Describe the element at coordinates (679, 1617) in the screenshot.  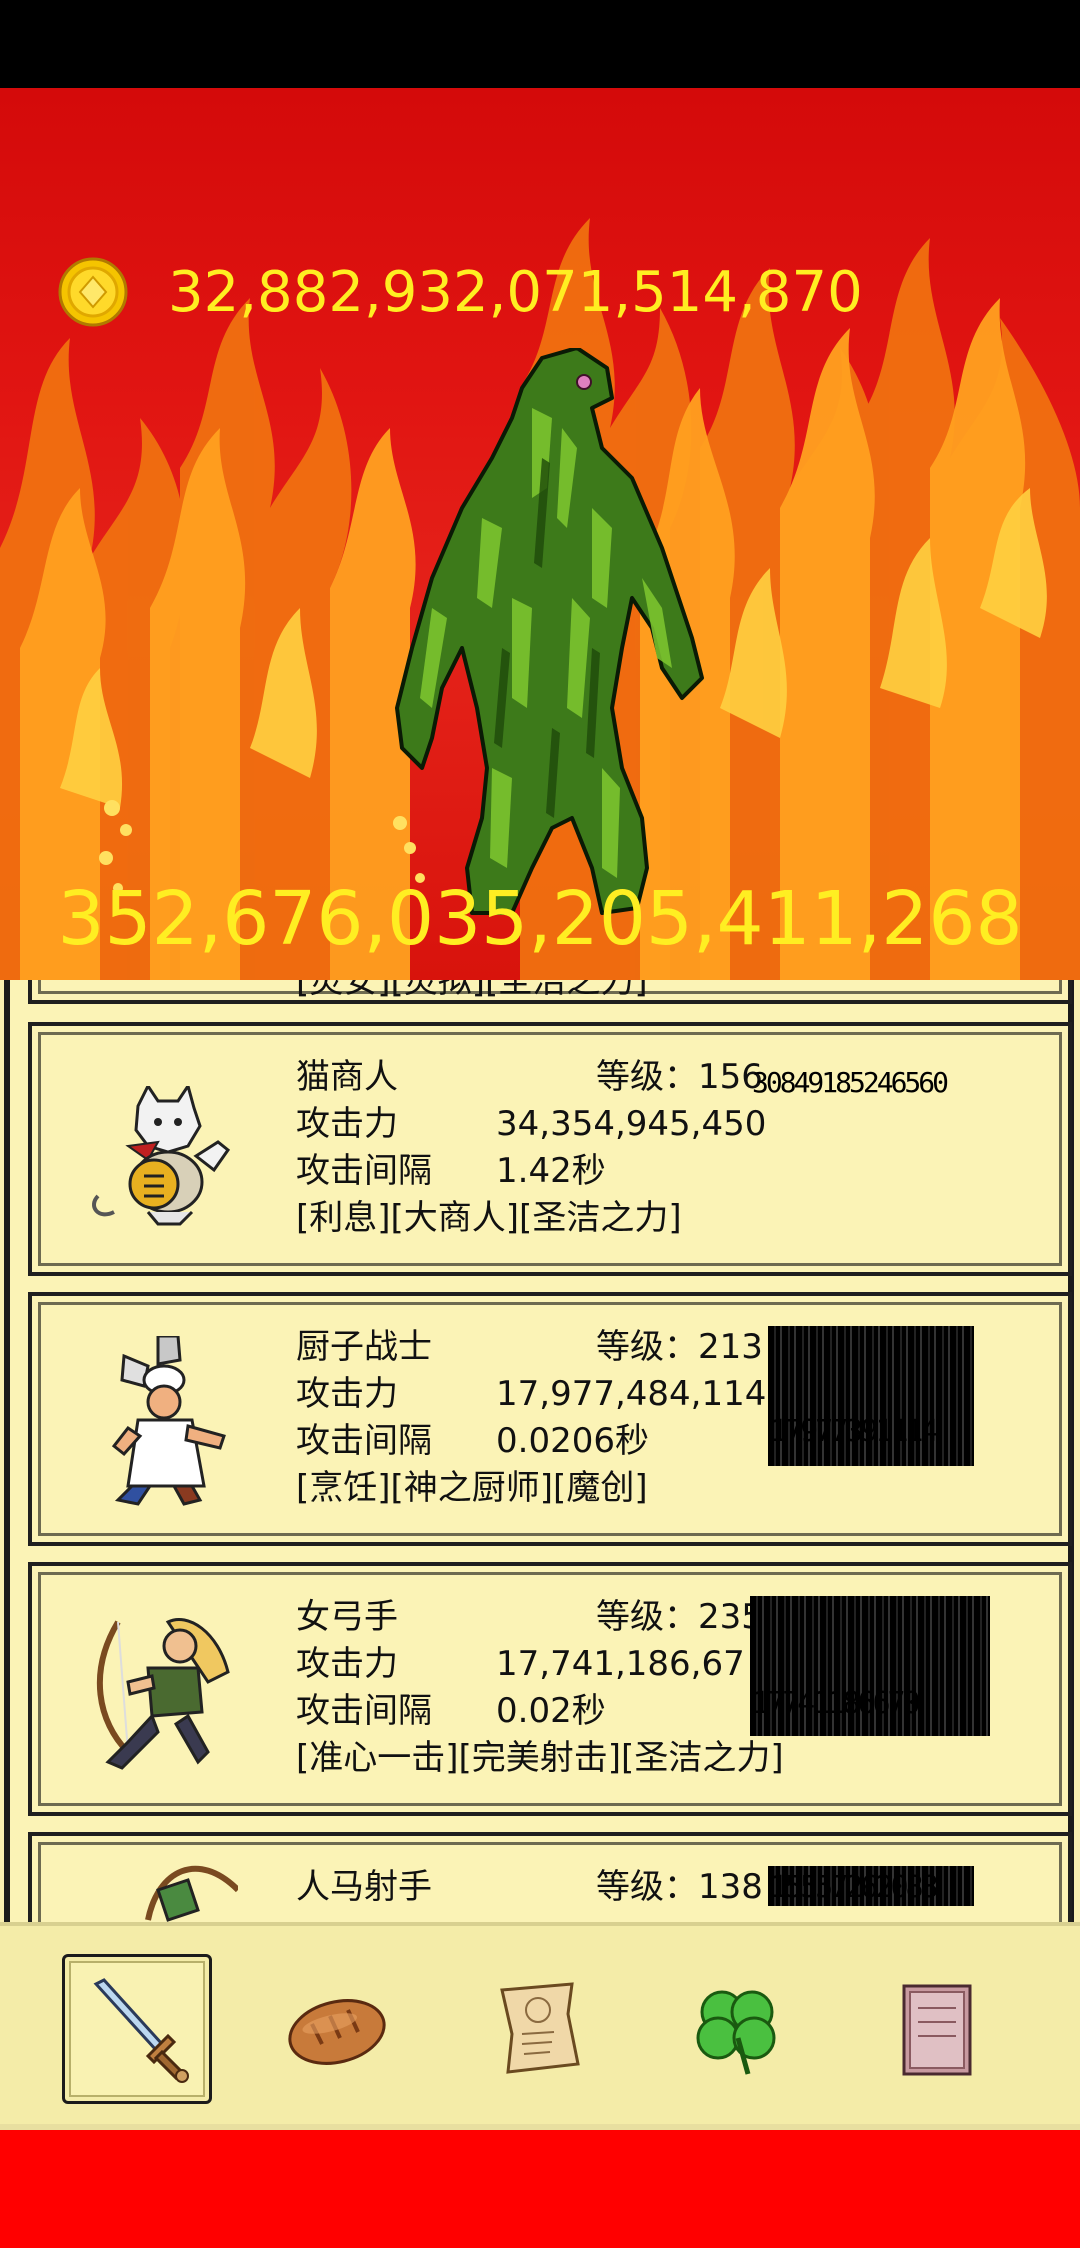
I see `hero-level: 等级：235` at that location.